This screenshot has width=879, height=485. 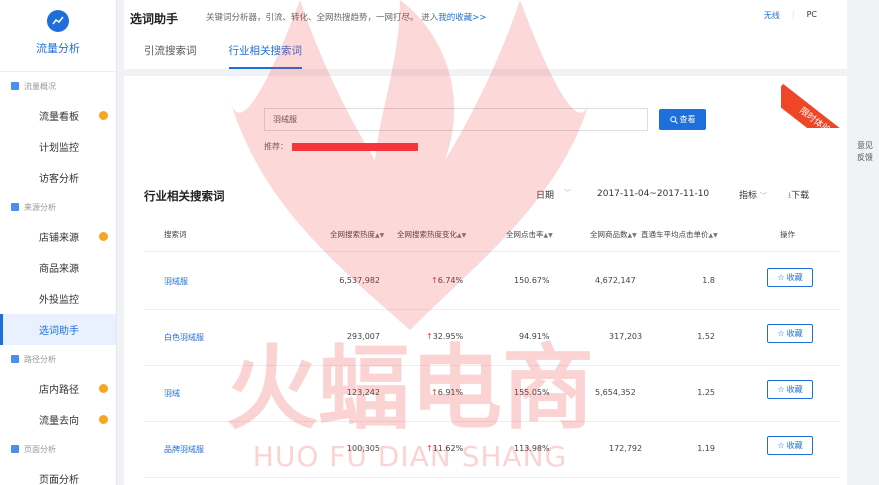 I want to click on col-goods: 全网商品数▲▼, so click(x=613, y=234).